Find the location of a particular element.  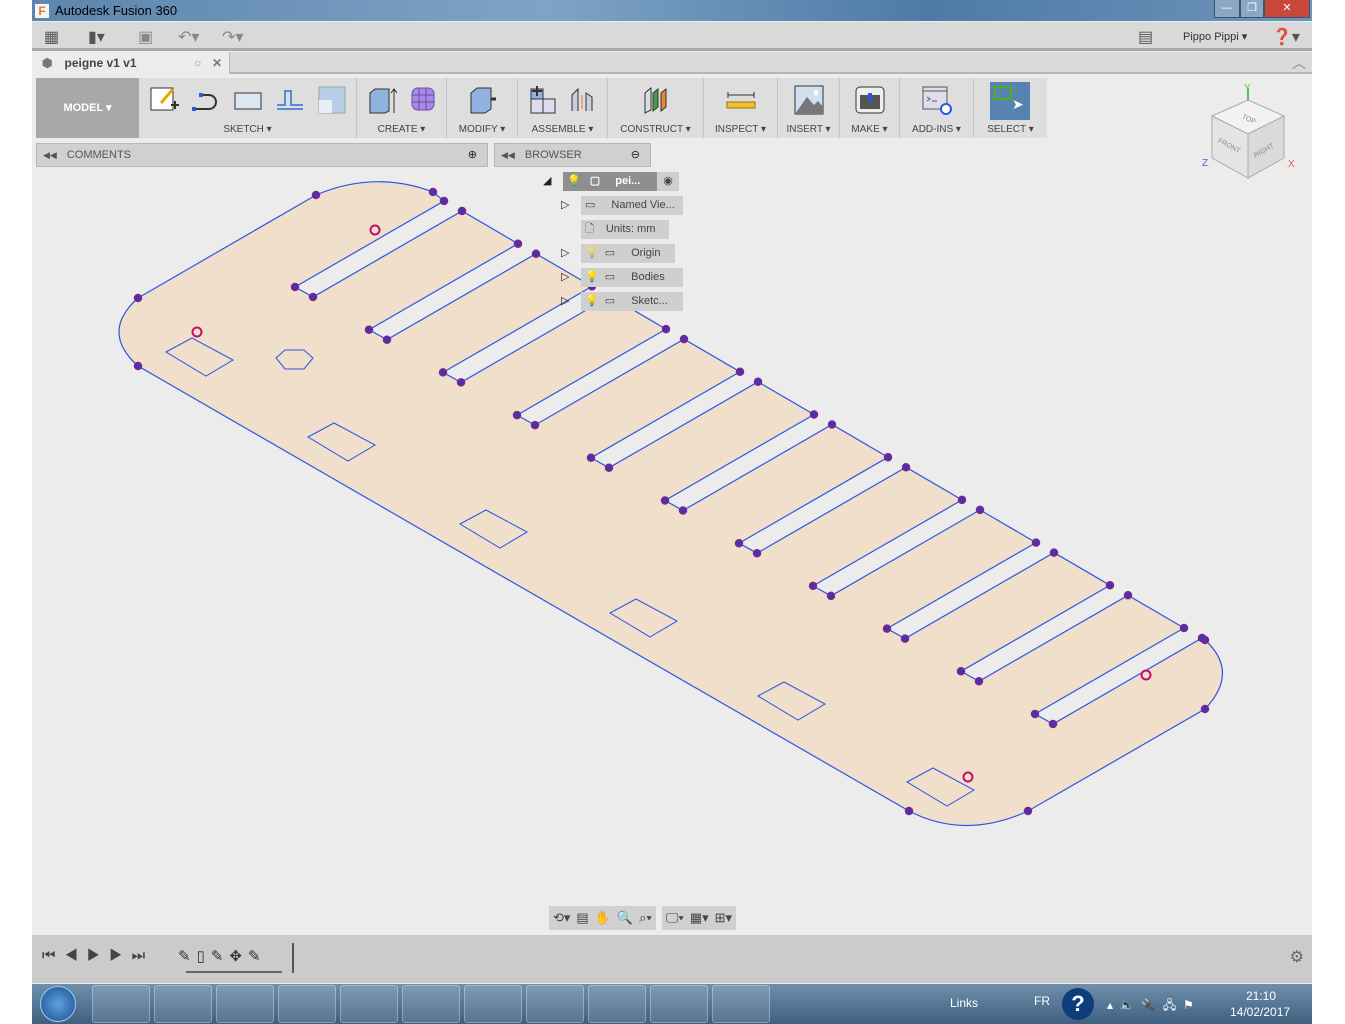

timeline-features: ✎▯✎✥✎ is located at coordinates (222, 956).